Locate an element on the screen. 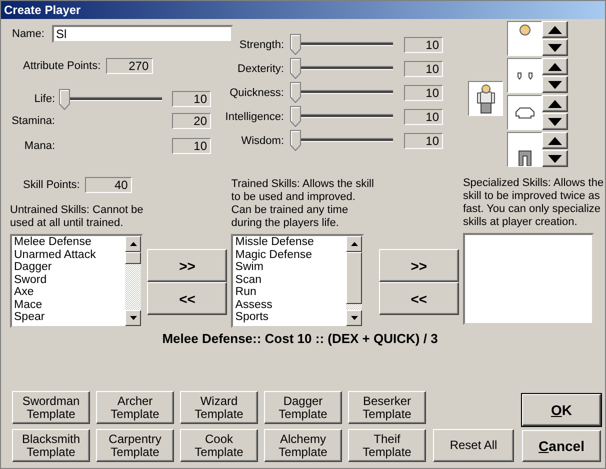 Image resolution: width=606 pixels, height=469 pixels. list-item: Mace is located at coordinates (69, 304).